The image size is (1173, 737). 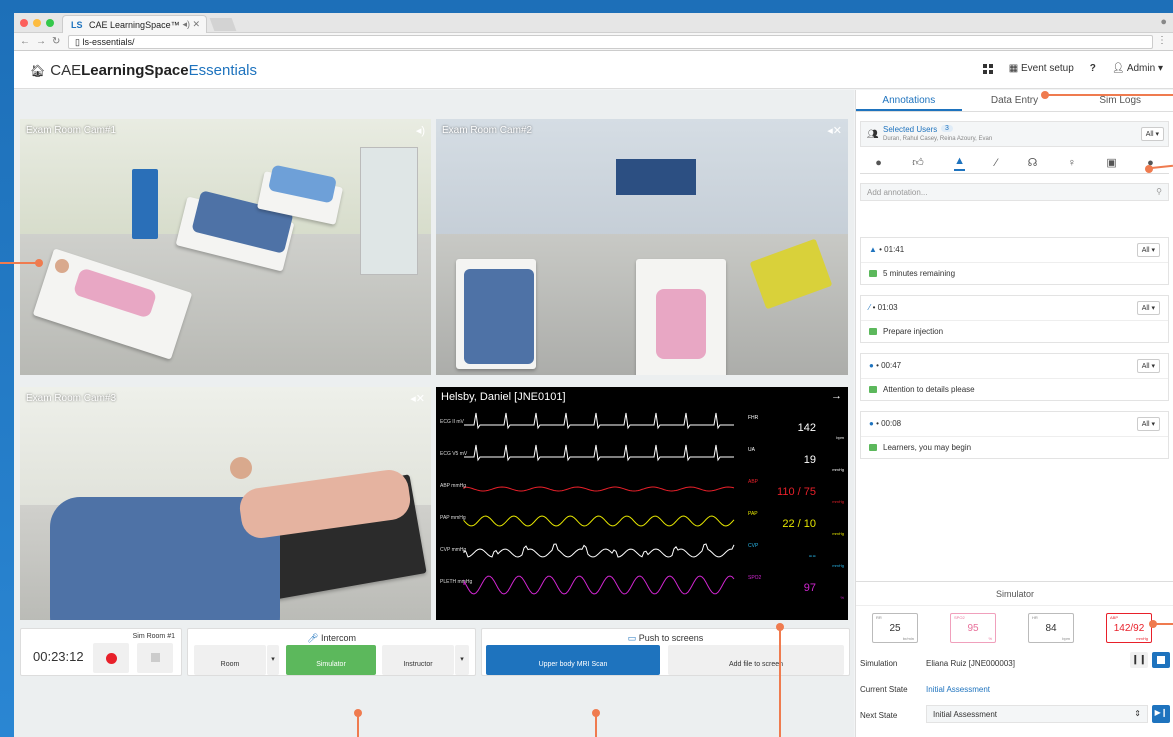 What do you see at coordinates (191, 24) in the screenshot?
I see `tab-close-icon: ◂) ✕` at bounding box center [191, 24].